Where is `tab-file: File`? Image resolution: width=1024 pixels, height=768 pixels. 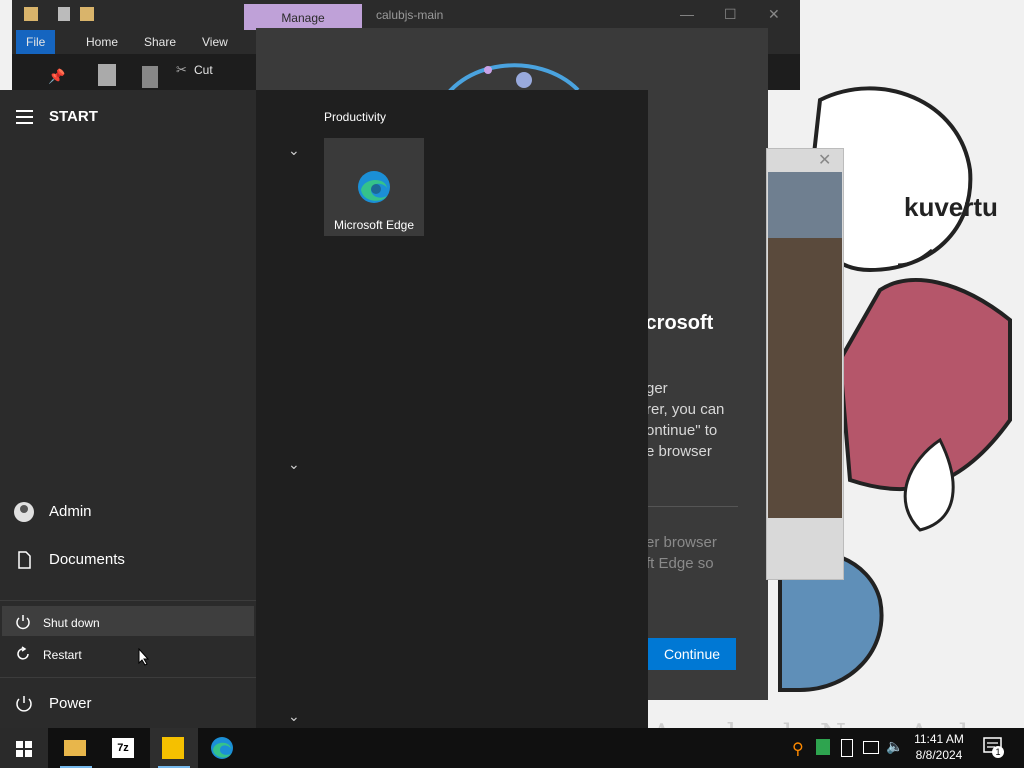
tab-file: File is located at coordinates (36, 42).